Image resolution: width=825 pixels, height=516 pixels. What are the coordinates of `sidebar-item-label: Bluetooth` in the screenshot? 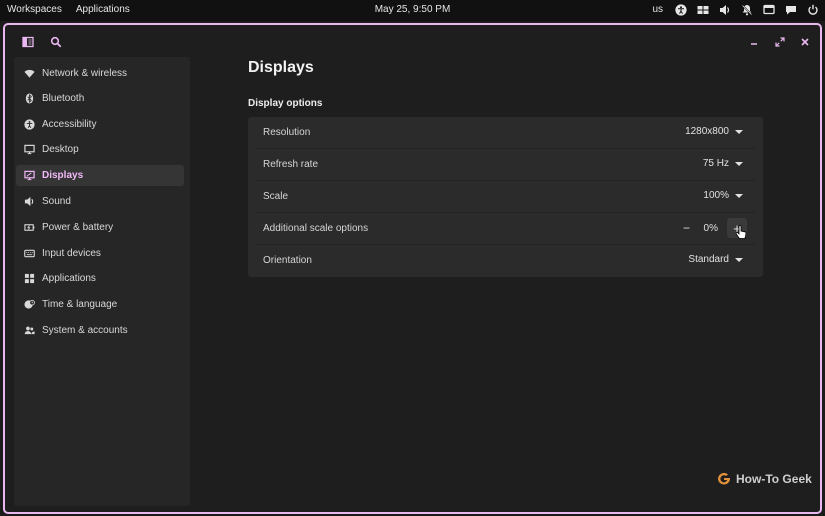 It's located at (63, 98).